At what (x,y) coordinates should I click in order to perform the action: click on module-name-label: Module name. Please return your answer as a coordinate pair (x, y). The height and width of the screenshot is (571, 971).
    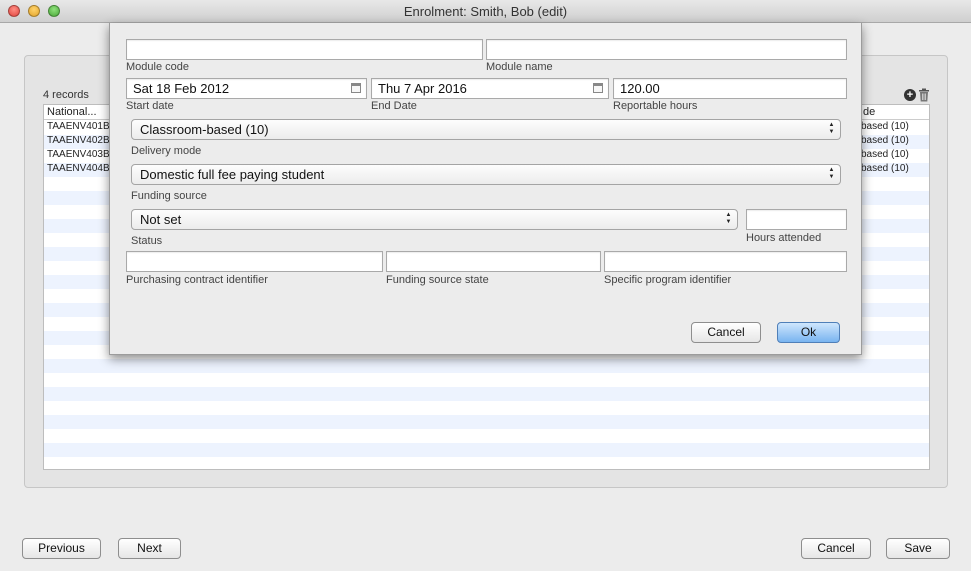
    Looking at the image, I should click on (519, 67).